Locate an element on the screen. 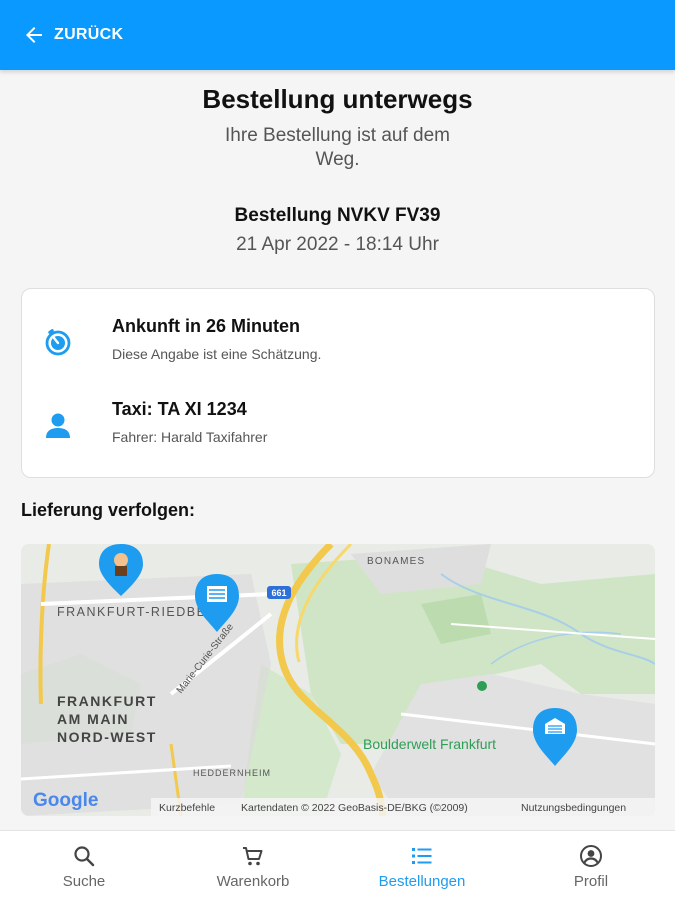 The height and width of the screenshot is (901, 675). map-label-bonames: BONAMES is located at coordinates (396, 561).